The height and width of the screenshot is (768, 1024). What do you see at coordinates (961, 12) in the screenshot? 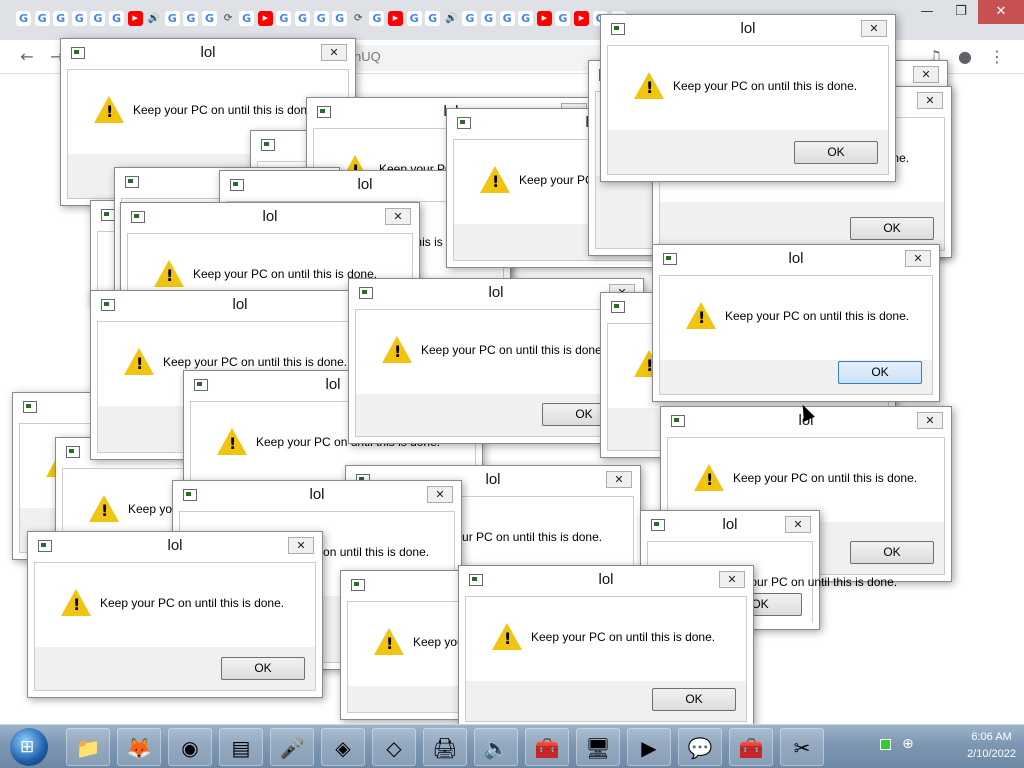
I see `restore-button: ❐` at bounding box center [961, 12].